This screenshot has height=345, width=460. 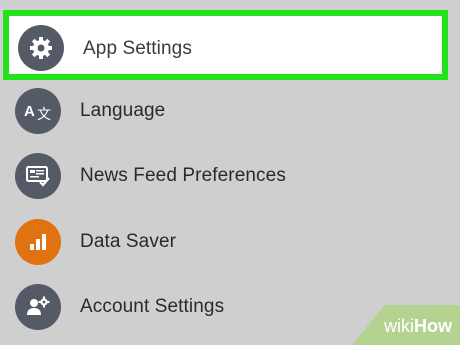 What do you see at coordinates (38, 241) in the screenshot?
I see `bar-chart-icon` at bounding box center [38, 241].